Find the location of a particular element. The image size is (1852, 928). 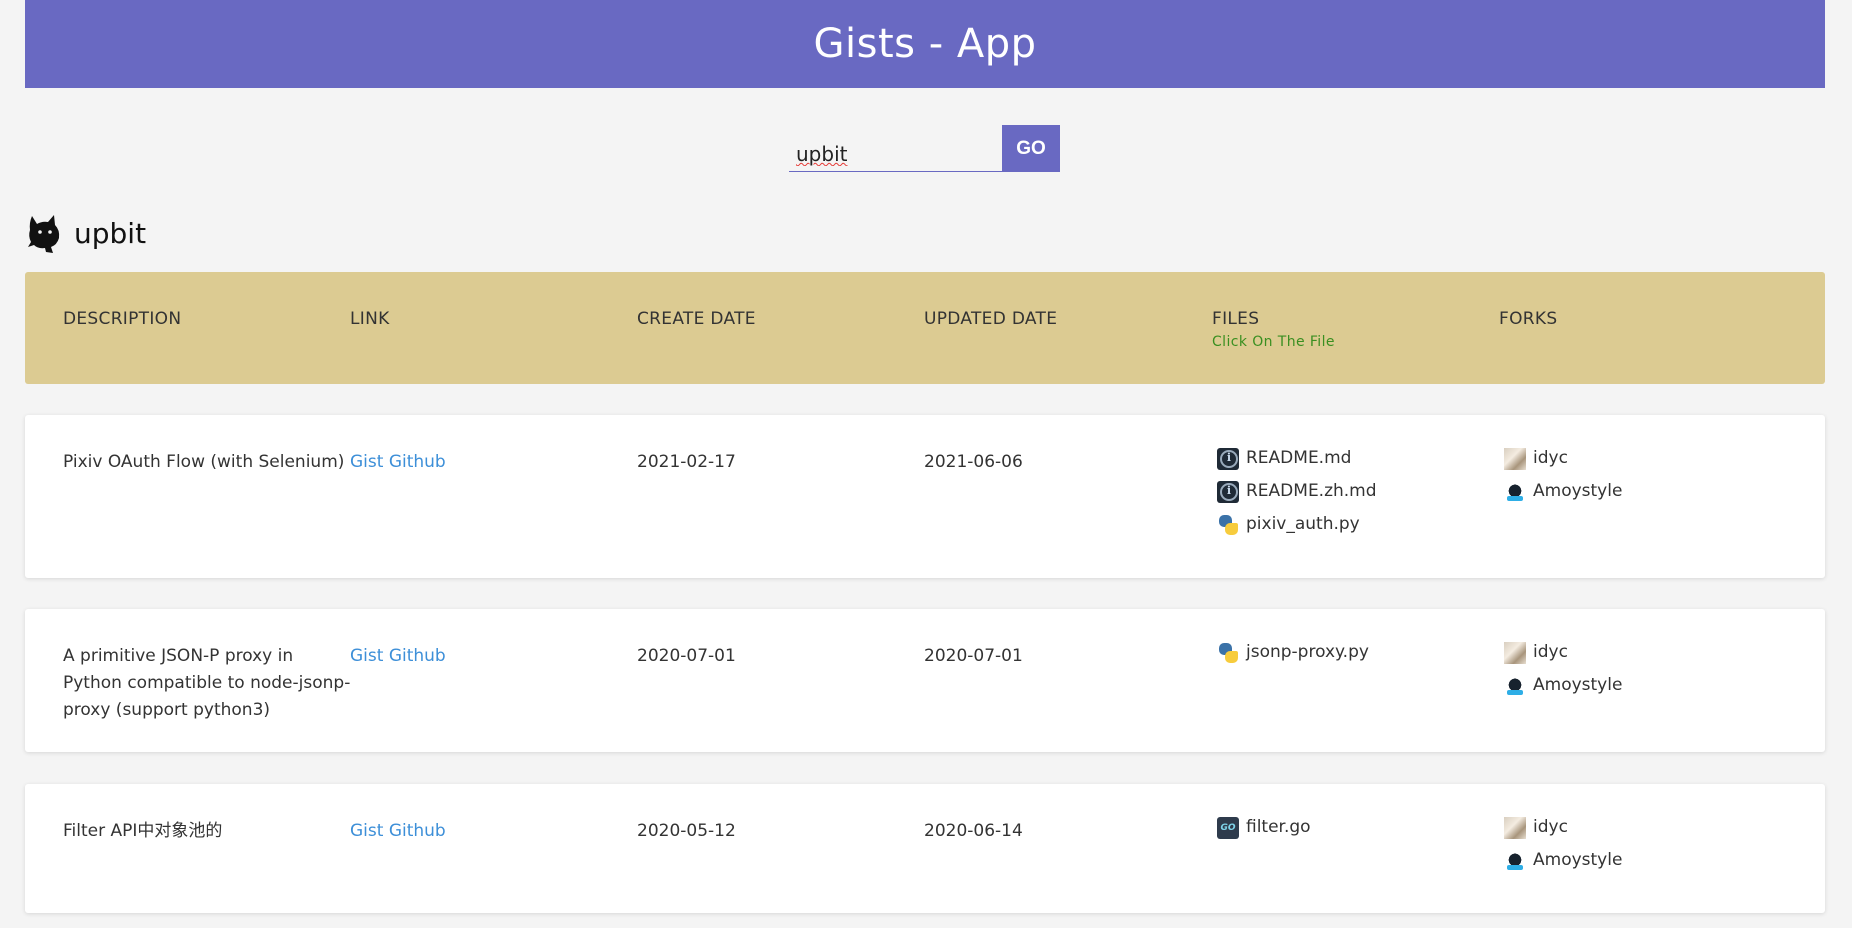

header-description: DESCRIPTION is located at coordinates (122, 319).